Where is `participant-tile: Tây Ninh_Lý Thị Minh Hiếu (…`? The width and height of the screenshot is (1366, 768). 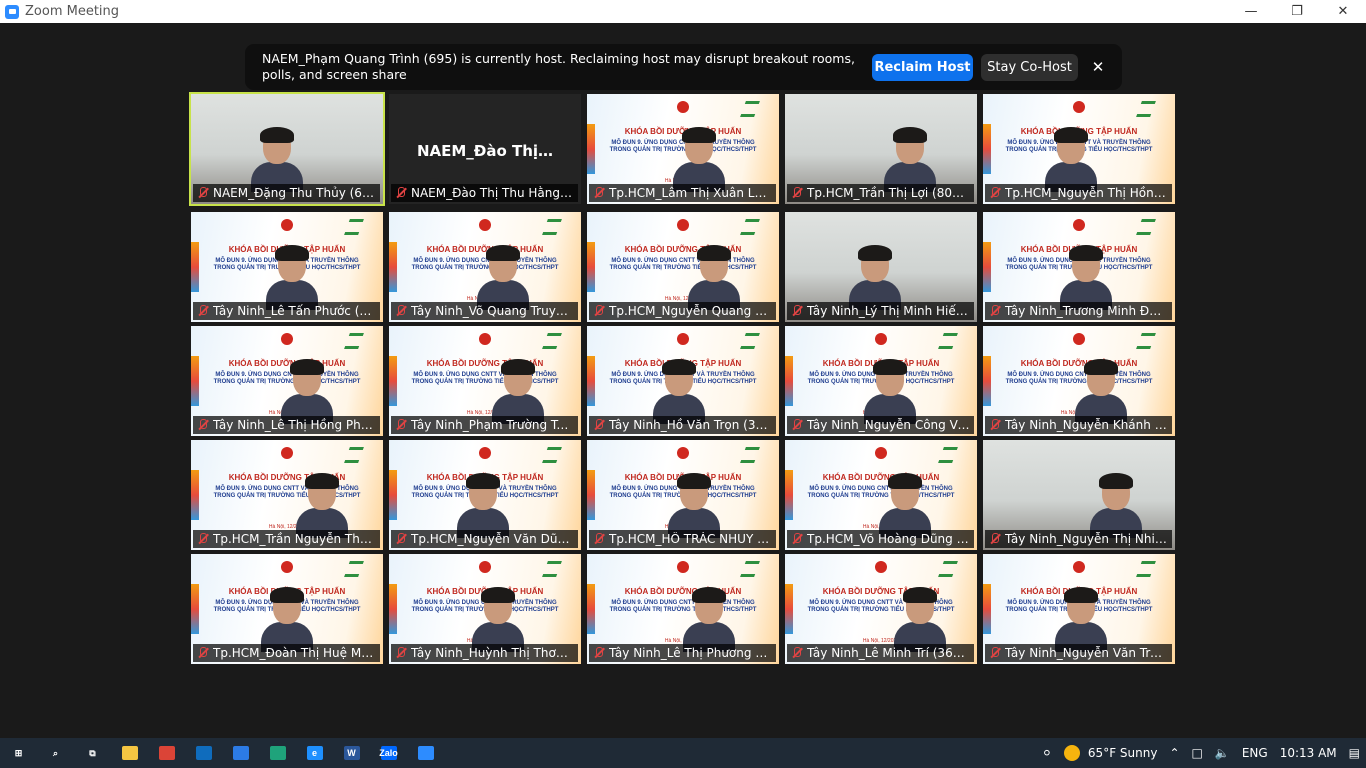
participant-tile: Tây Ninh_Lý Thị Minh Hiếu (… is located at coordinates (881, 267).